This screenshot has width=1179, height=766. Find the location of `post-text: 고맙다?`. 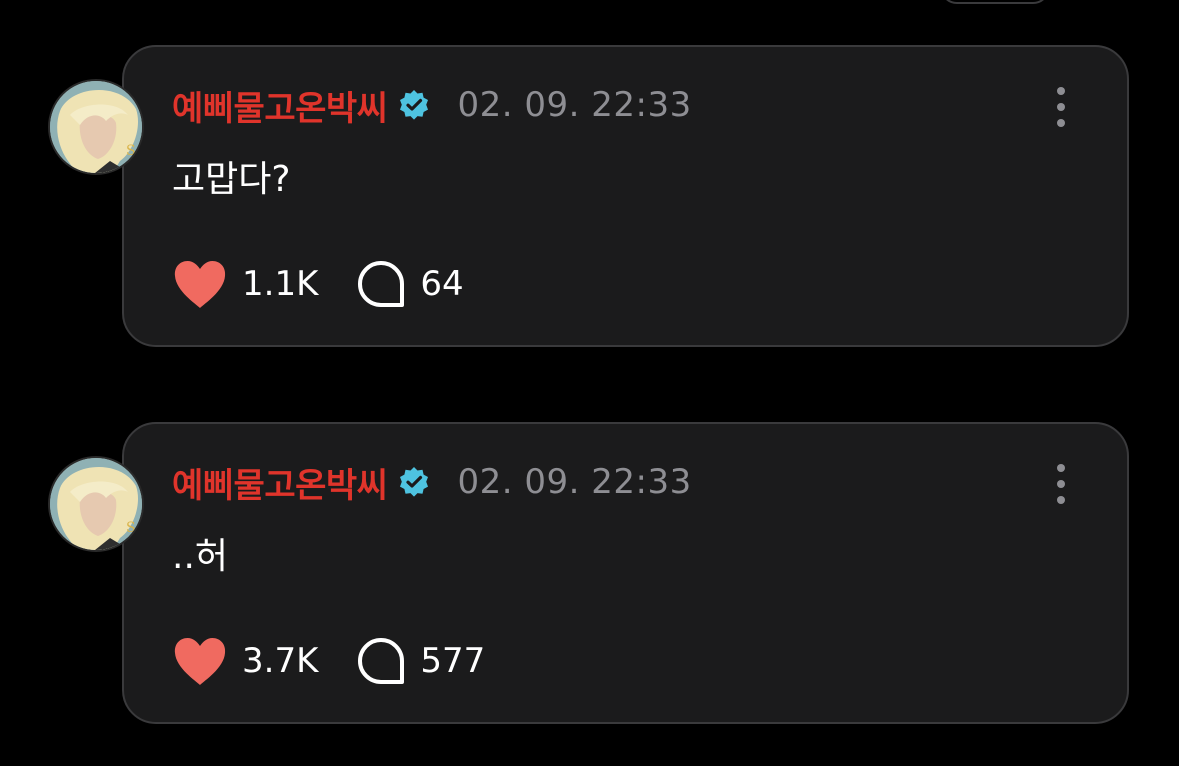

post-text: 고맙다? is located at coordinates (231, 179).